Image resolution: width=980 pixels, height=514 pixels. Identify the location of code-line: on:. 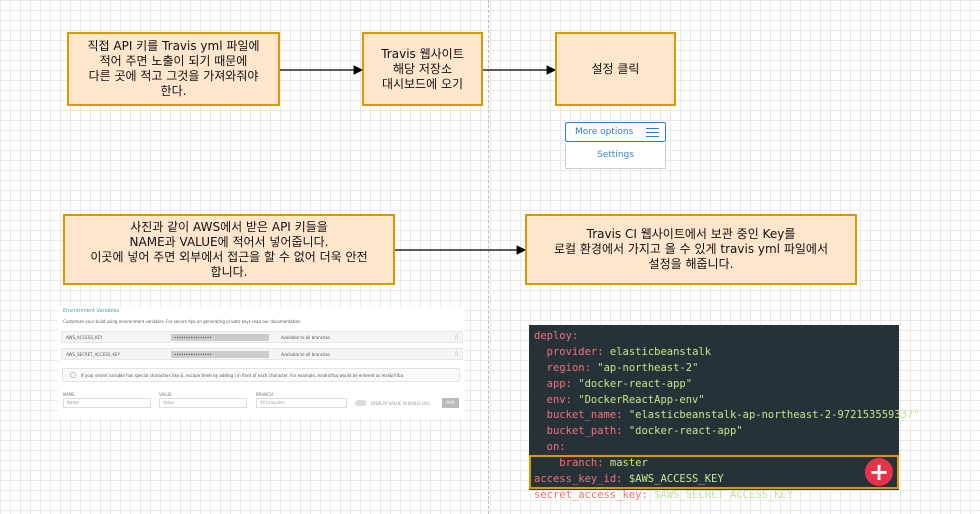
(714, 448).